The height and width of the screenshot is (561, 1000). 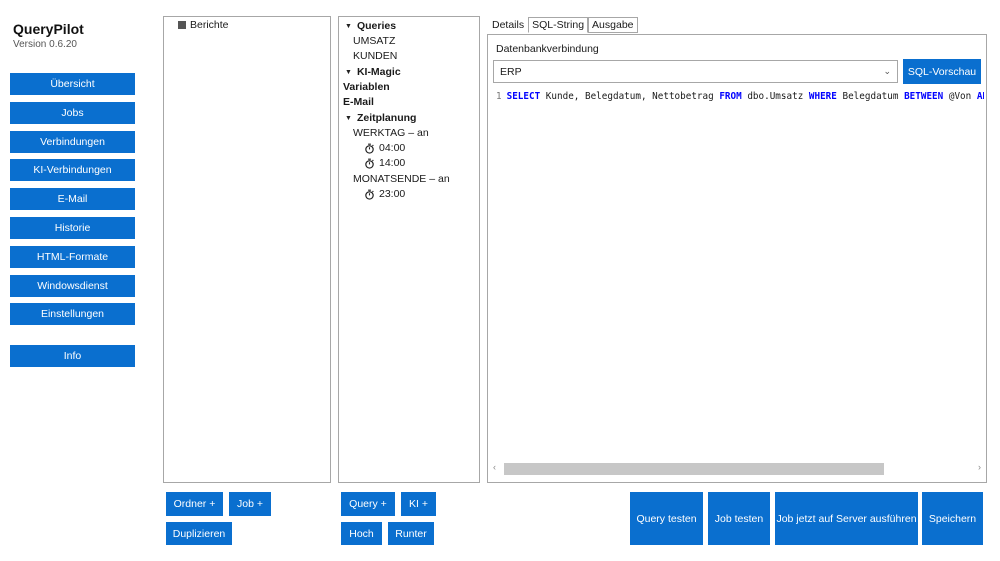 I want to click on tree-node-queries: ▼ Queries, so click(x=370, y=26).